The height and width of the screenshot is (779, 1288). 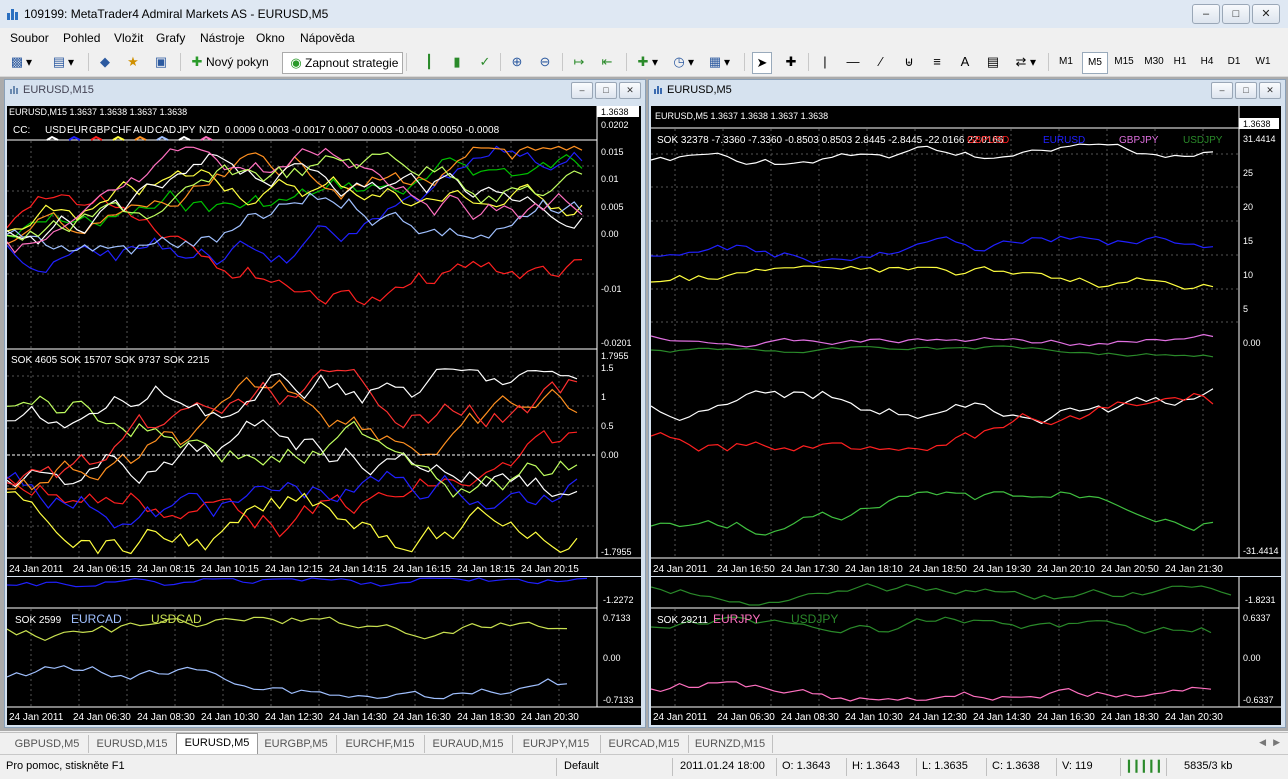 I want to click on line-chart-button: ✓, so click(x=485, y=62).